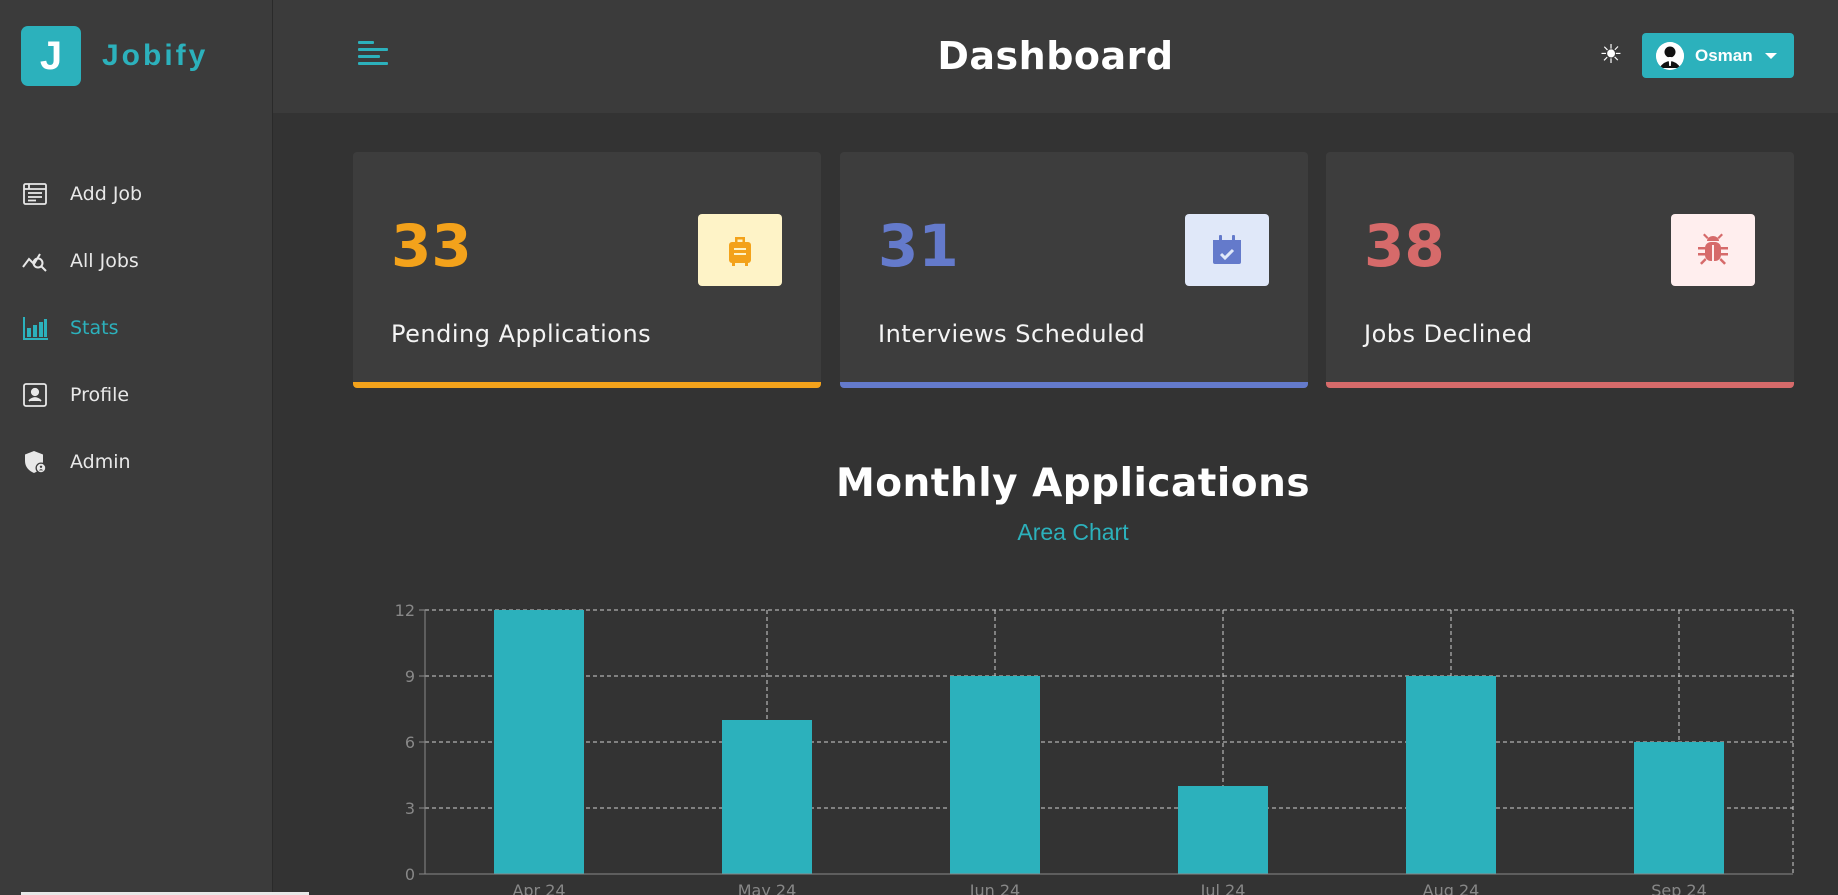 Image resolution: width=1838 pixels, height=895 pixels. I want to click on add-job-icon, so click(35, 194).